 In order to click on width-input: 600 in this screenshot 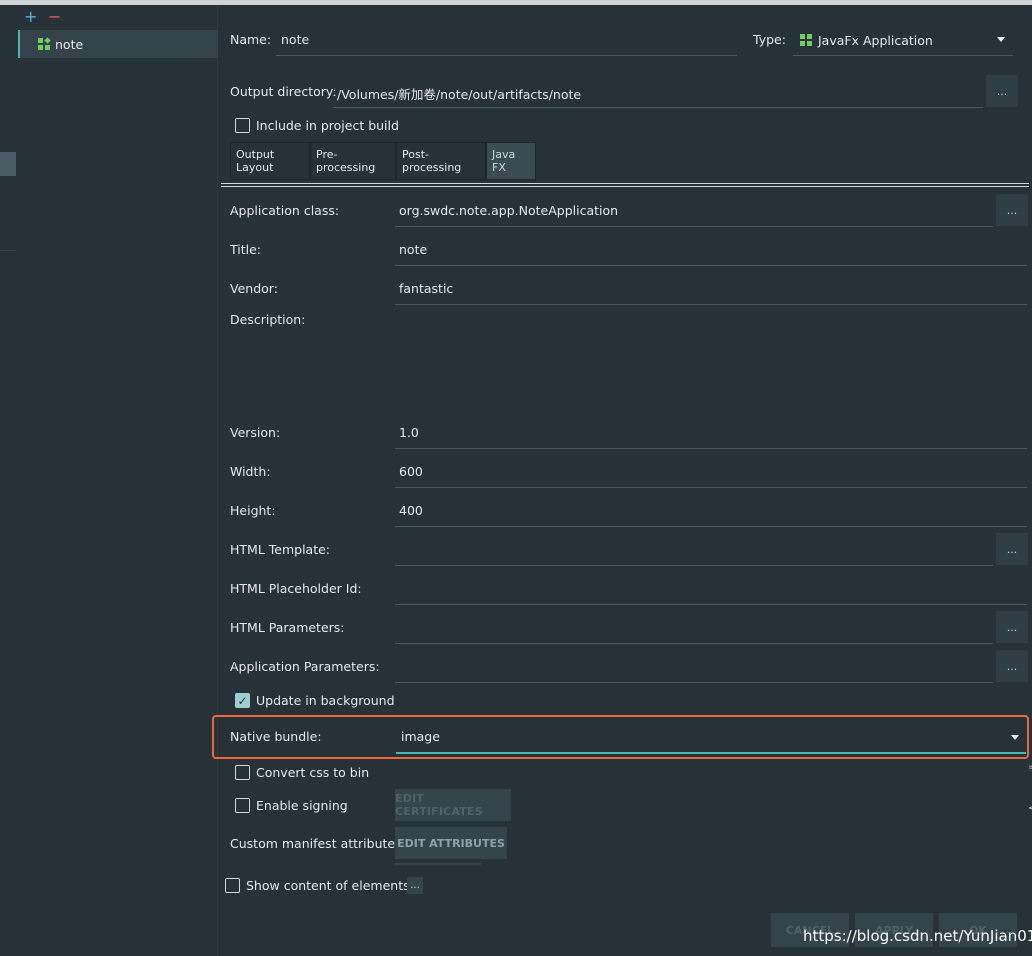, I will do `click(411, 471)`.